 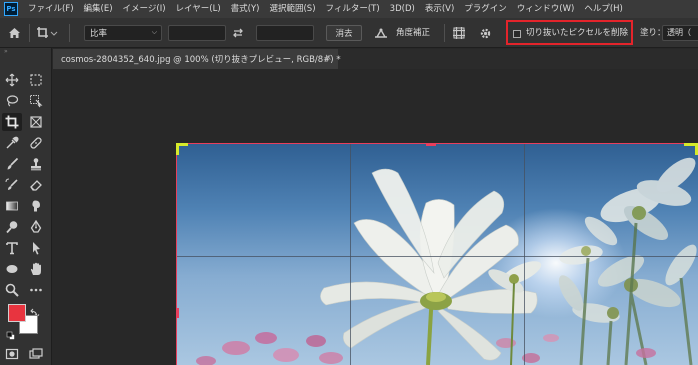 I want to click on menu-file: ファイル(F), so click(x=51, y=9).